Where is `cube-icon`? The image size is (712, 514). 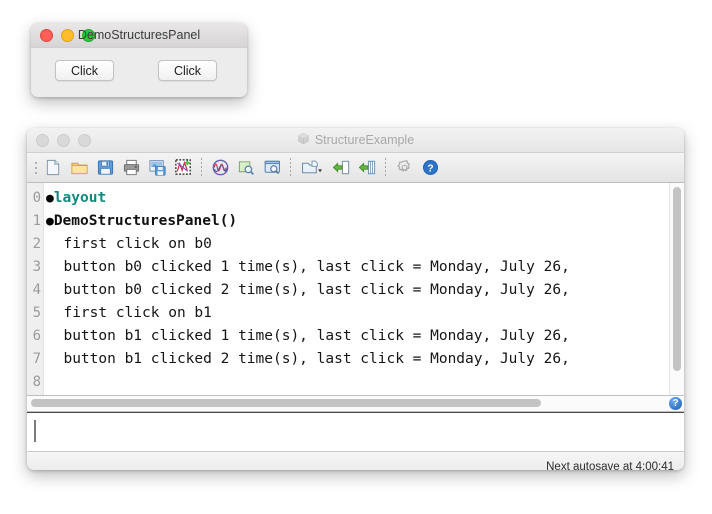 cube-icon is located at coordinates (303, 140).